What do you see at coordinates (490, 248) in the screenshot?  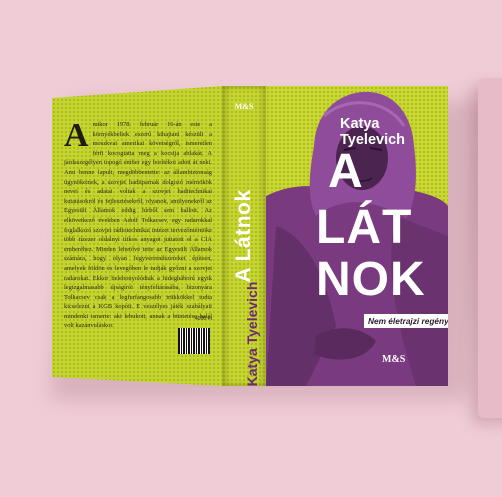 I see `adjacent-book-edge` at bounding box center [490, 248].